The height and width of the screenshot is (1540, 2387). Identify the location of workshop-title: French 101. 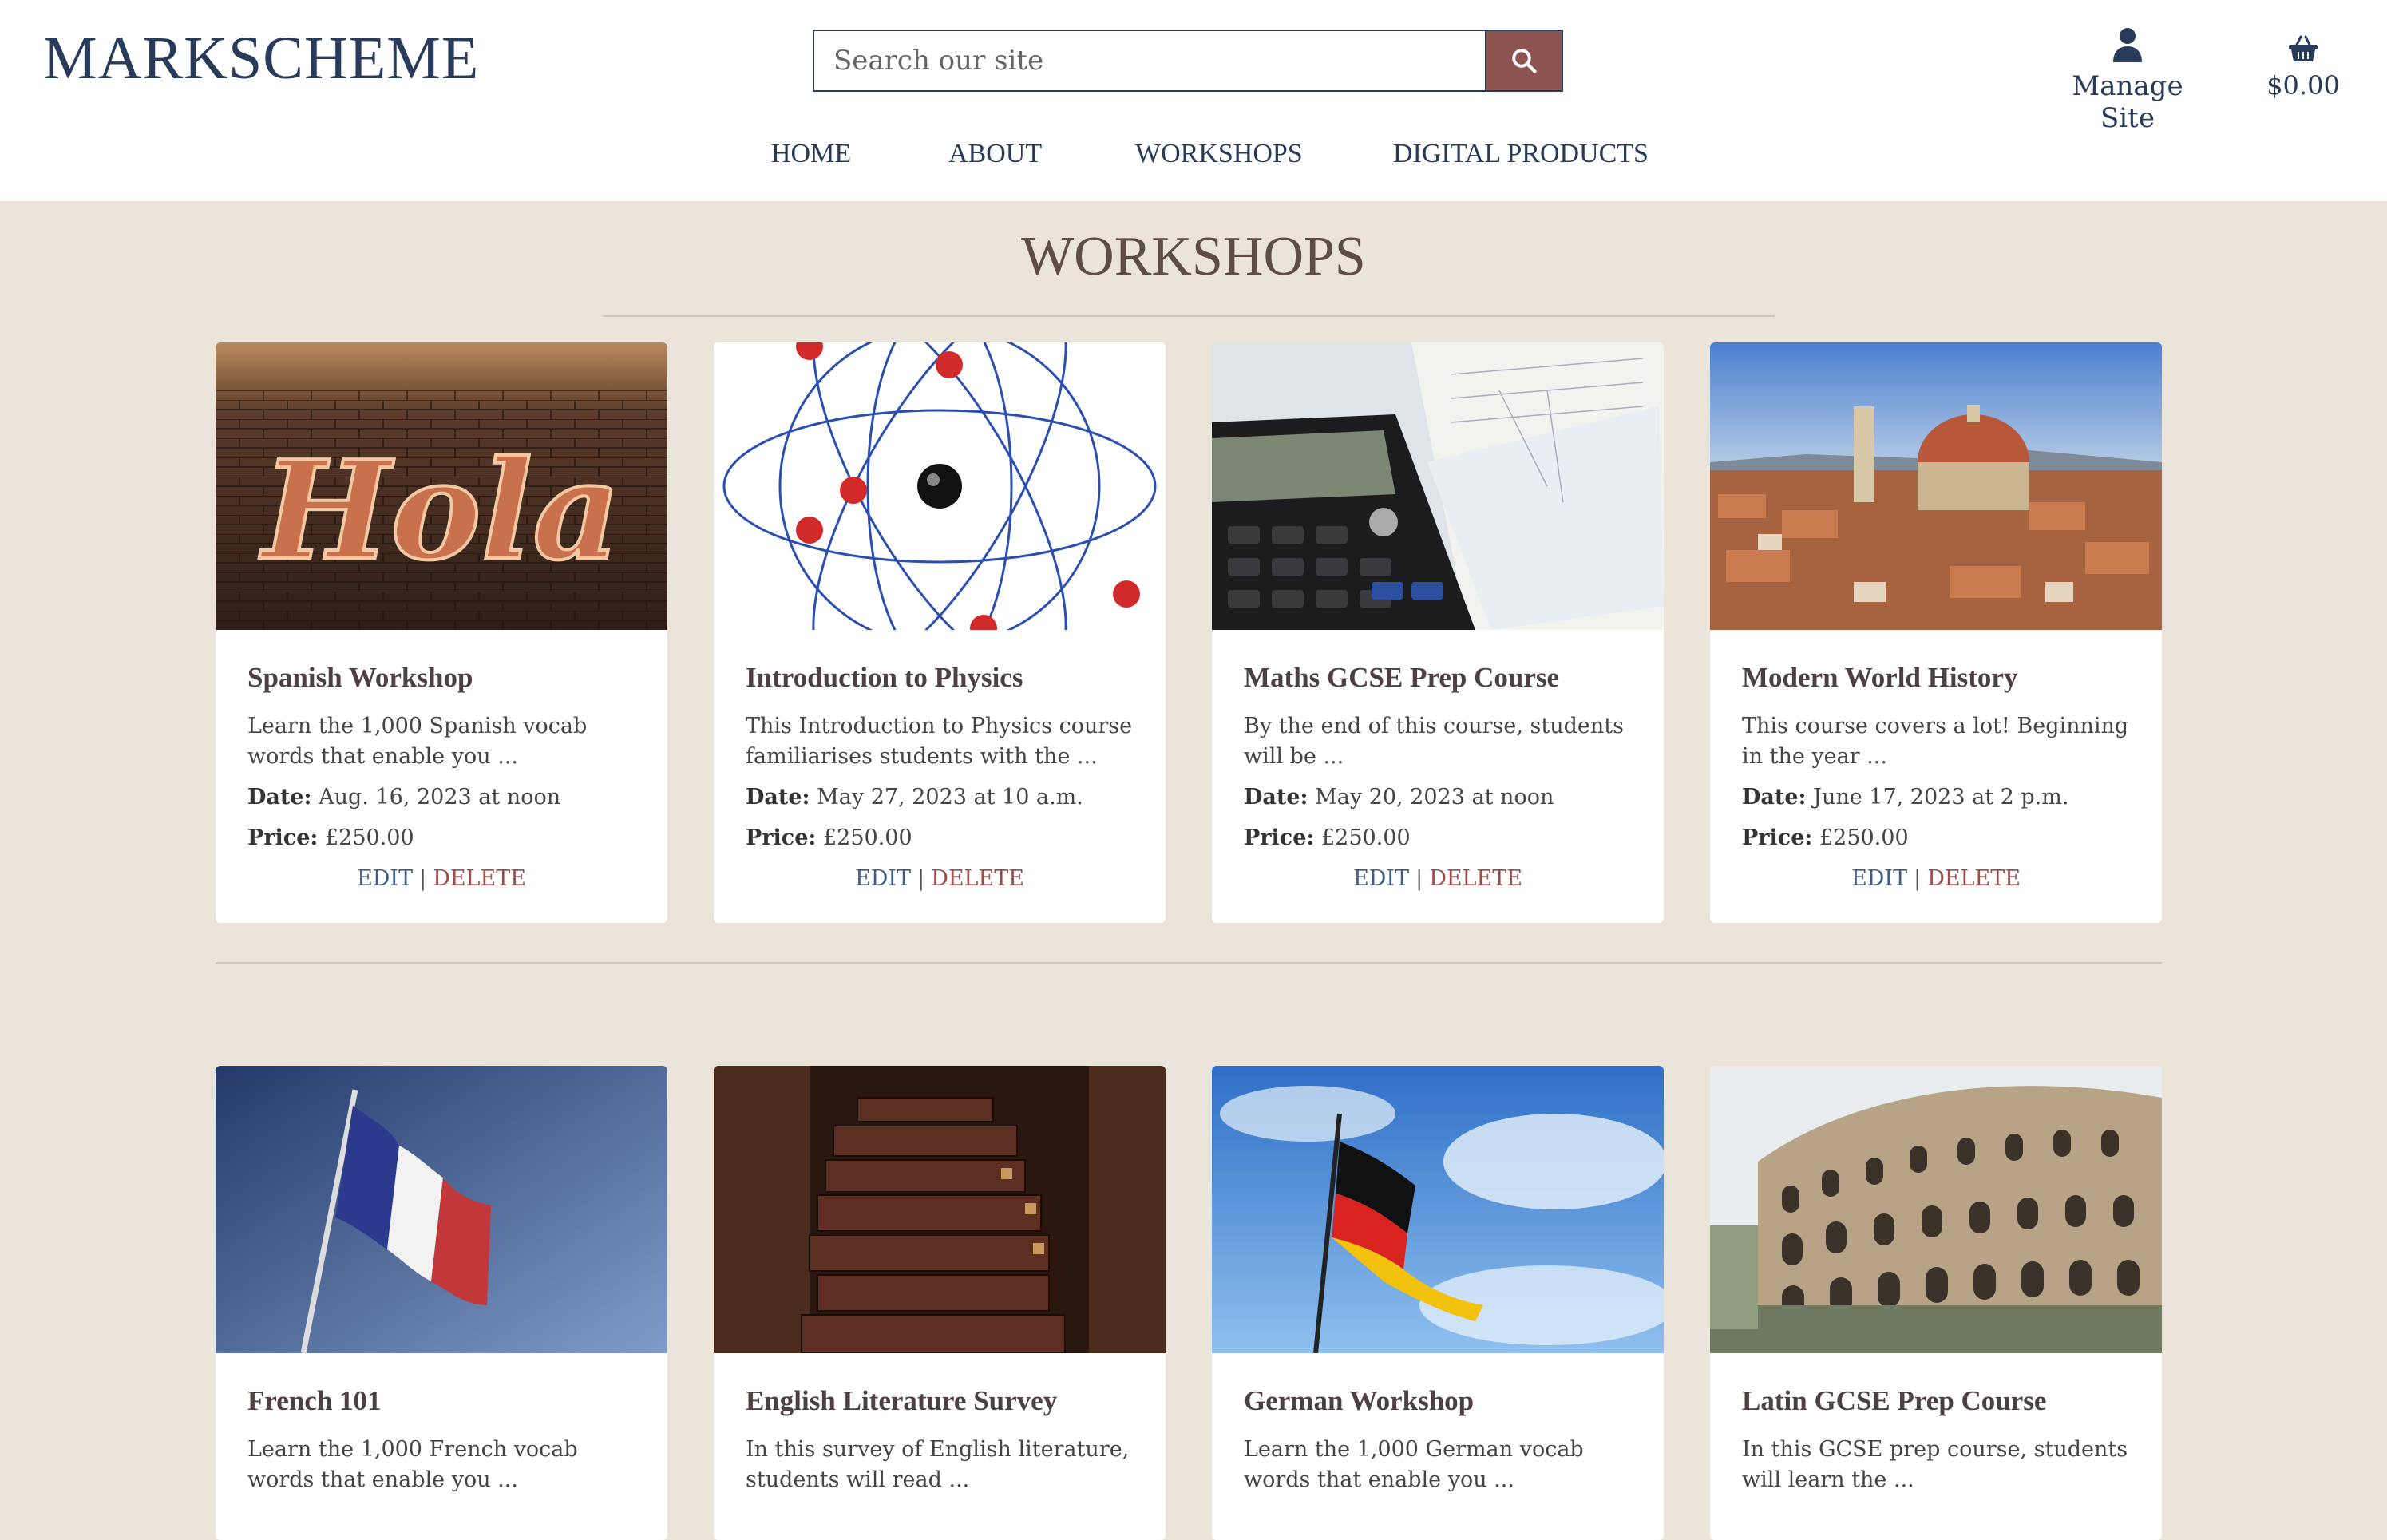
(441, 1401).